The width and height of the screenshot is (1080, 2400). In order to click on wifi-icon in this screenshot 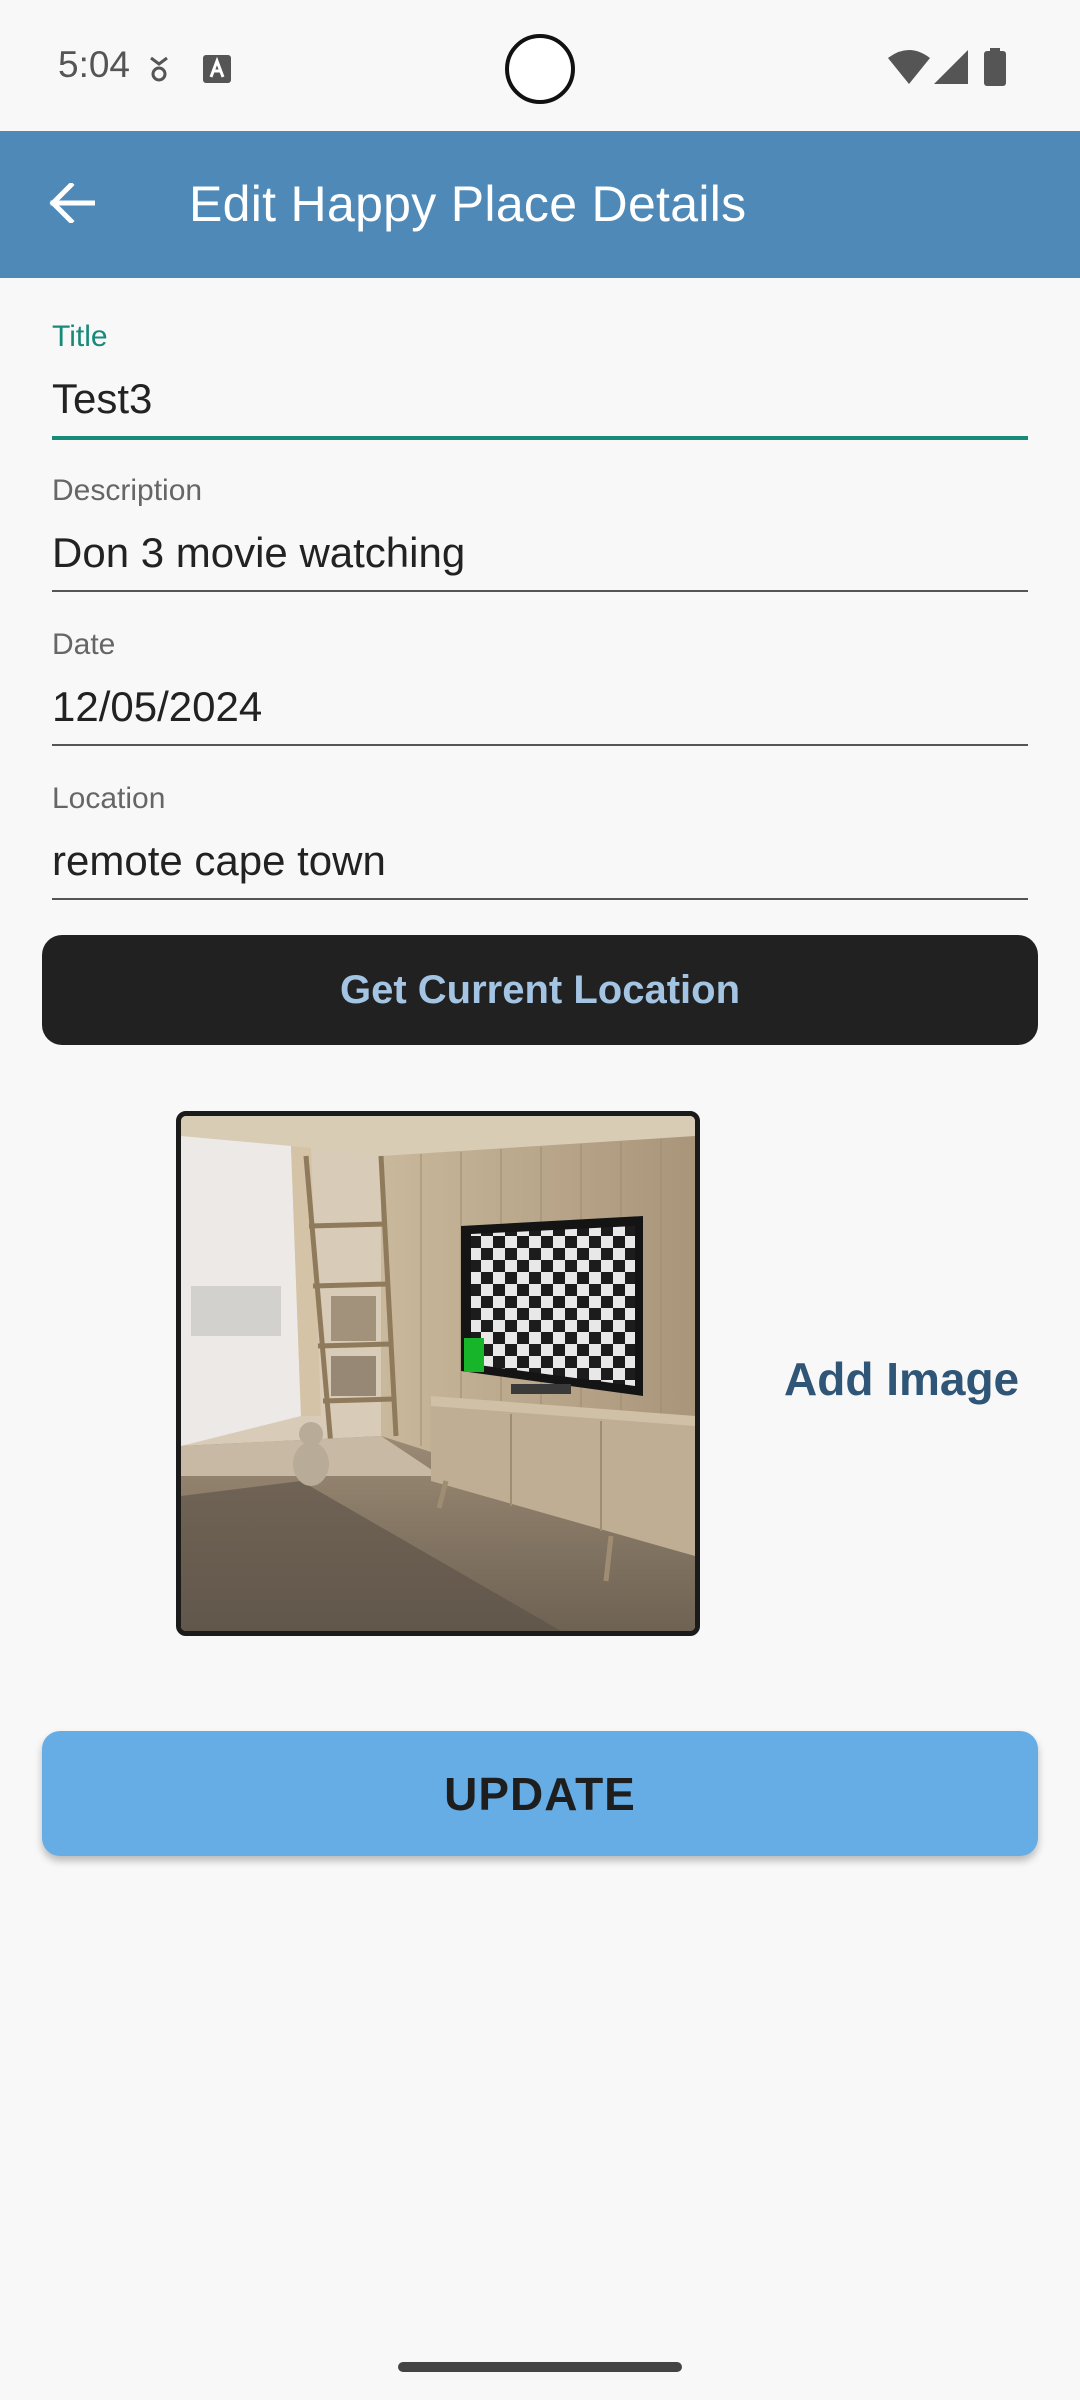, I will do `click(909, 69)`.